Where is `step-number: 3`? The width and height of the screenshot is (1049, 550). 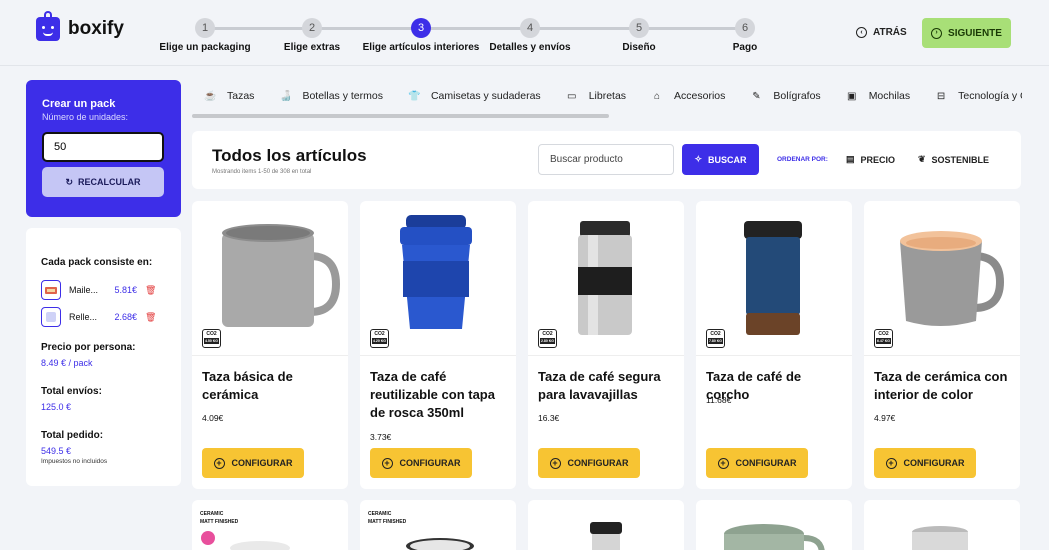 step-number: 3 is located at coordinates (421, 28).